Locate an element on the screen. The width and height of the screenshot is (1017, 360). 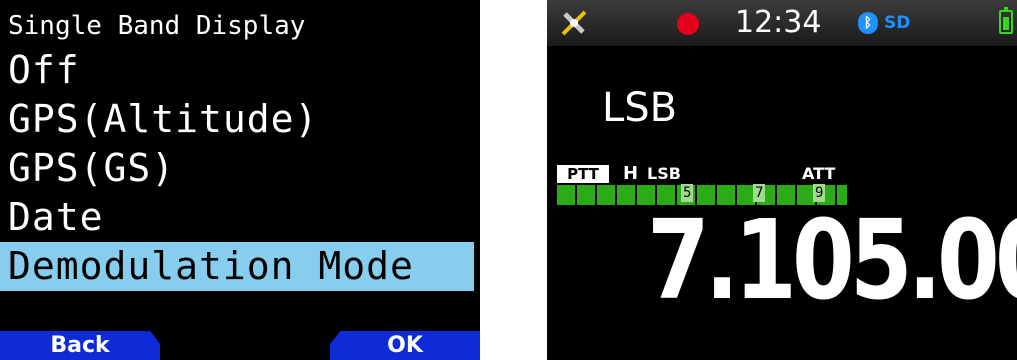
mode-label: LSB is located at coordinates (640, 108).